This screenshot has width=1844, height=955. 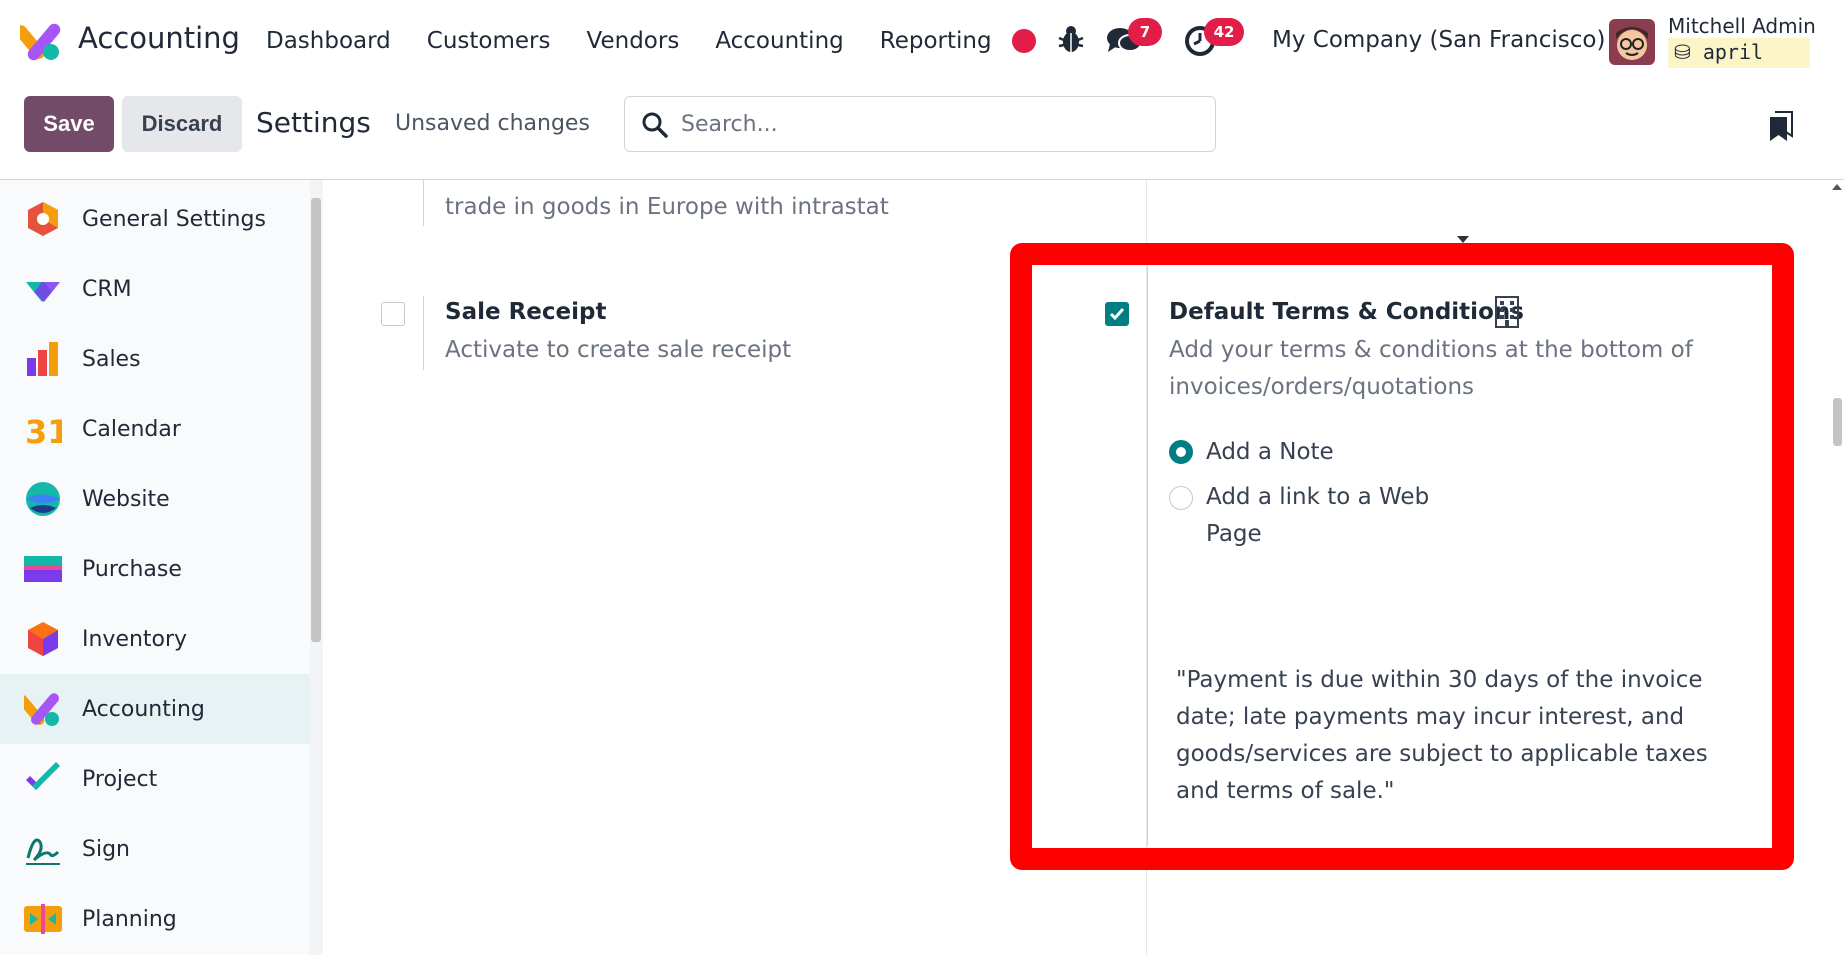 I want to click on menu-reporting: Reporting, so click(x=936, y=41).